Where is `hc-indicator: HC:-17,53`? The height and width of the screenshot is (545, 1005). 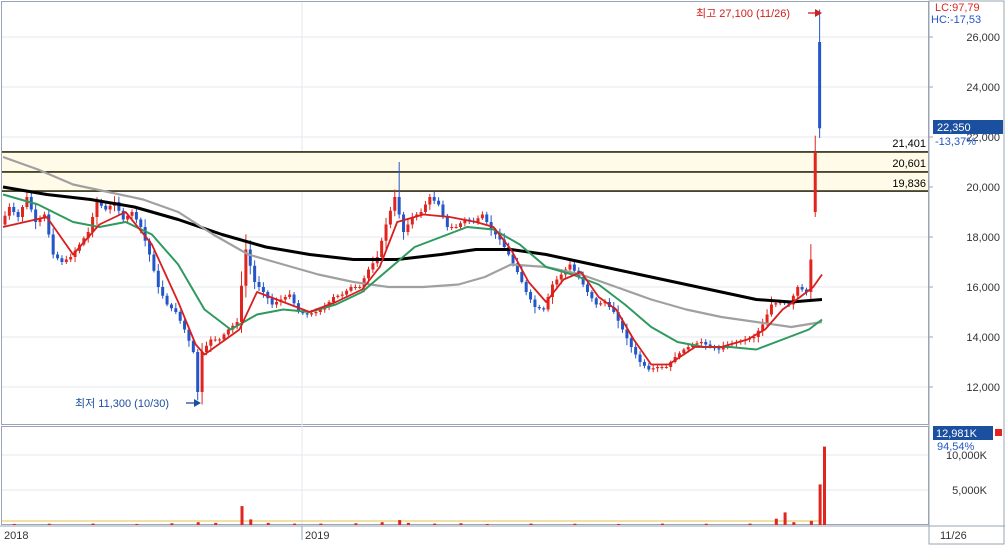
hc-indicator: HC:-17,53 is located at coordinates (956, 20).